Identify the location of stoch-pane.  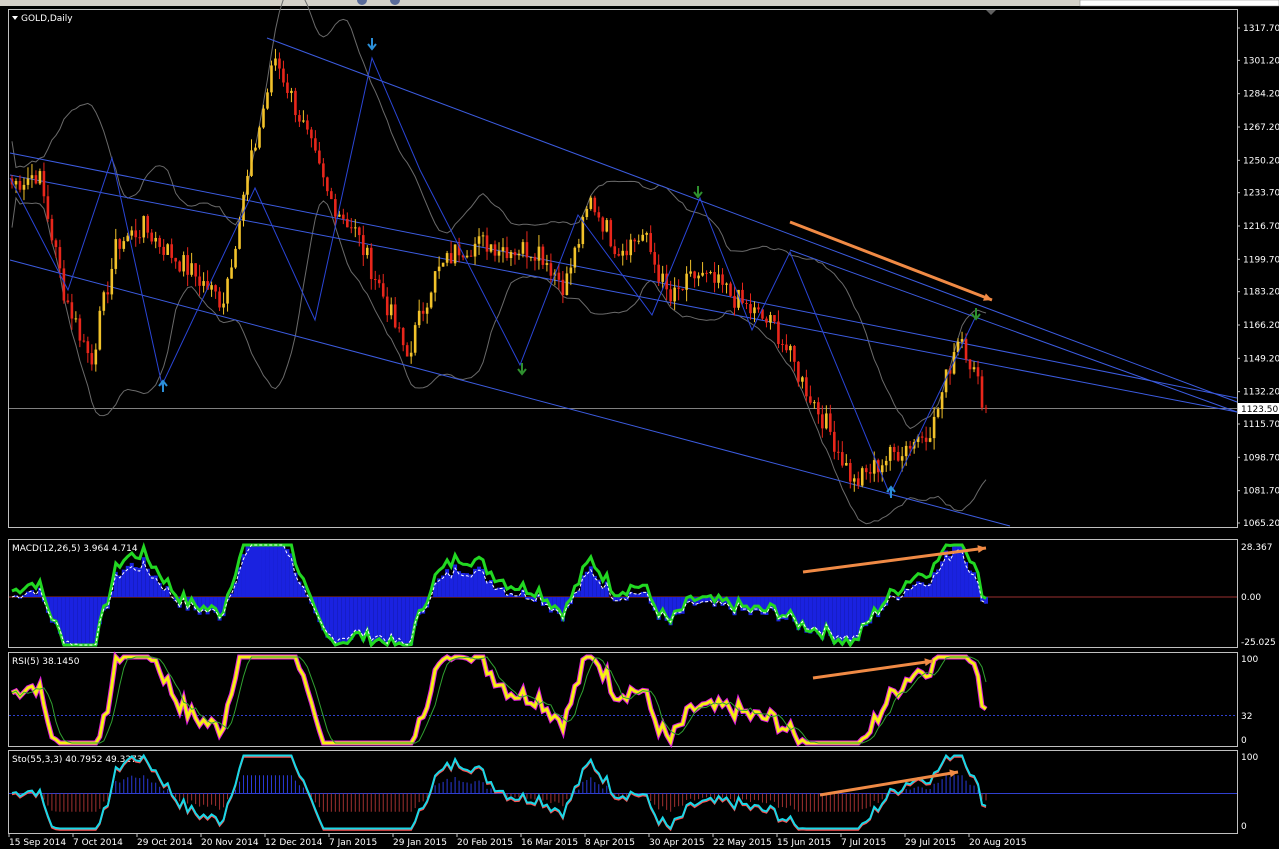
(623, 792).